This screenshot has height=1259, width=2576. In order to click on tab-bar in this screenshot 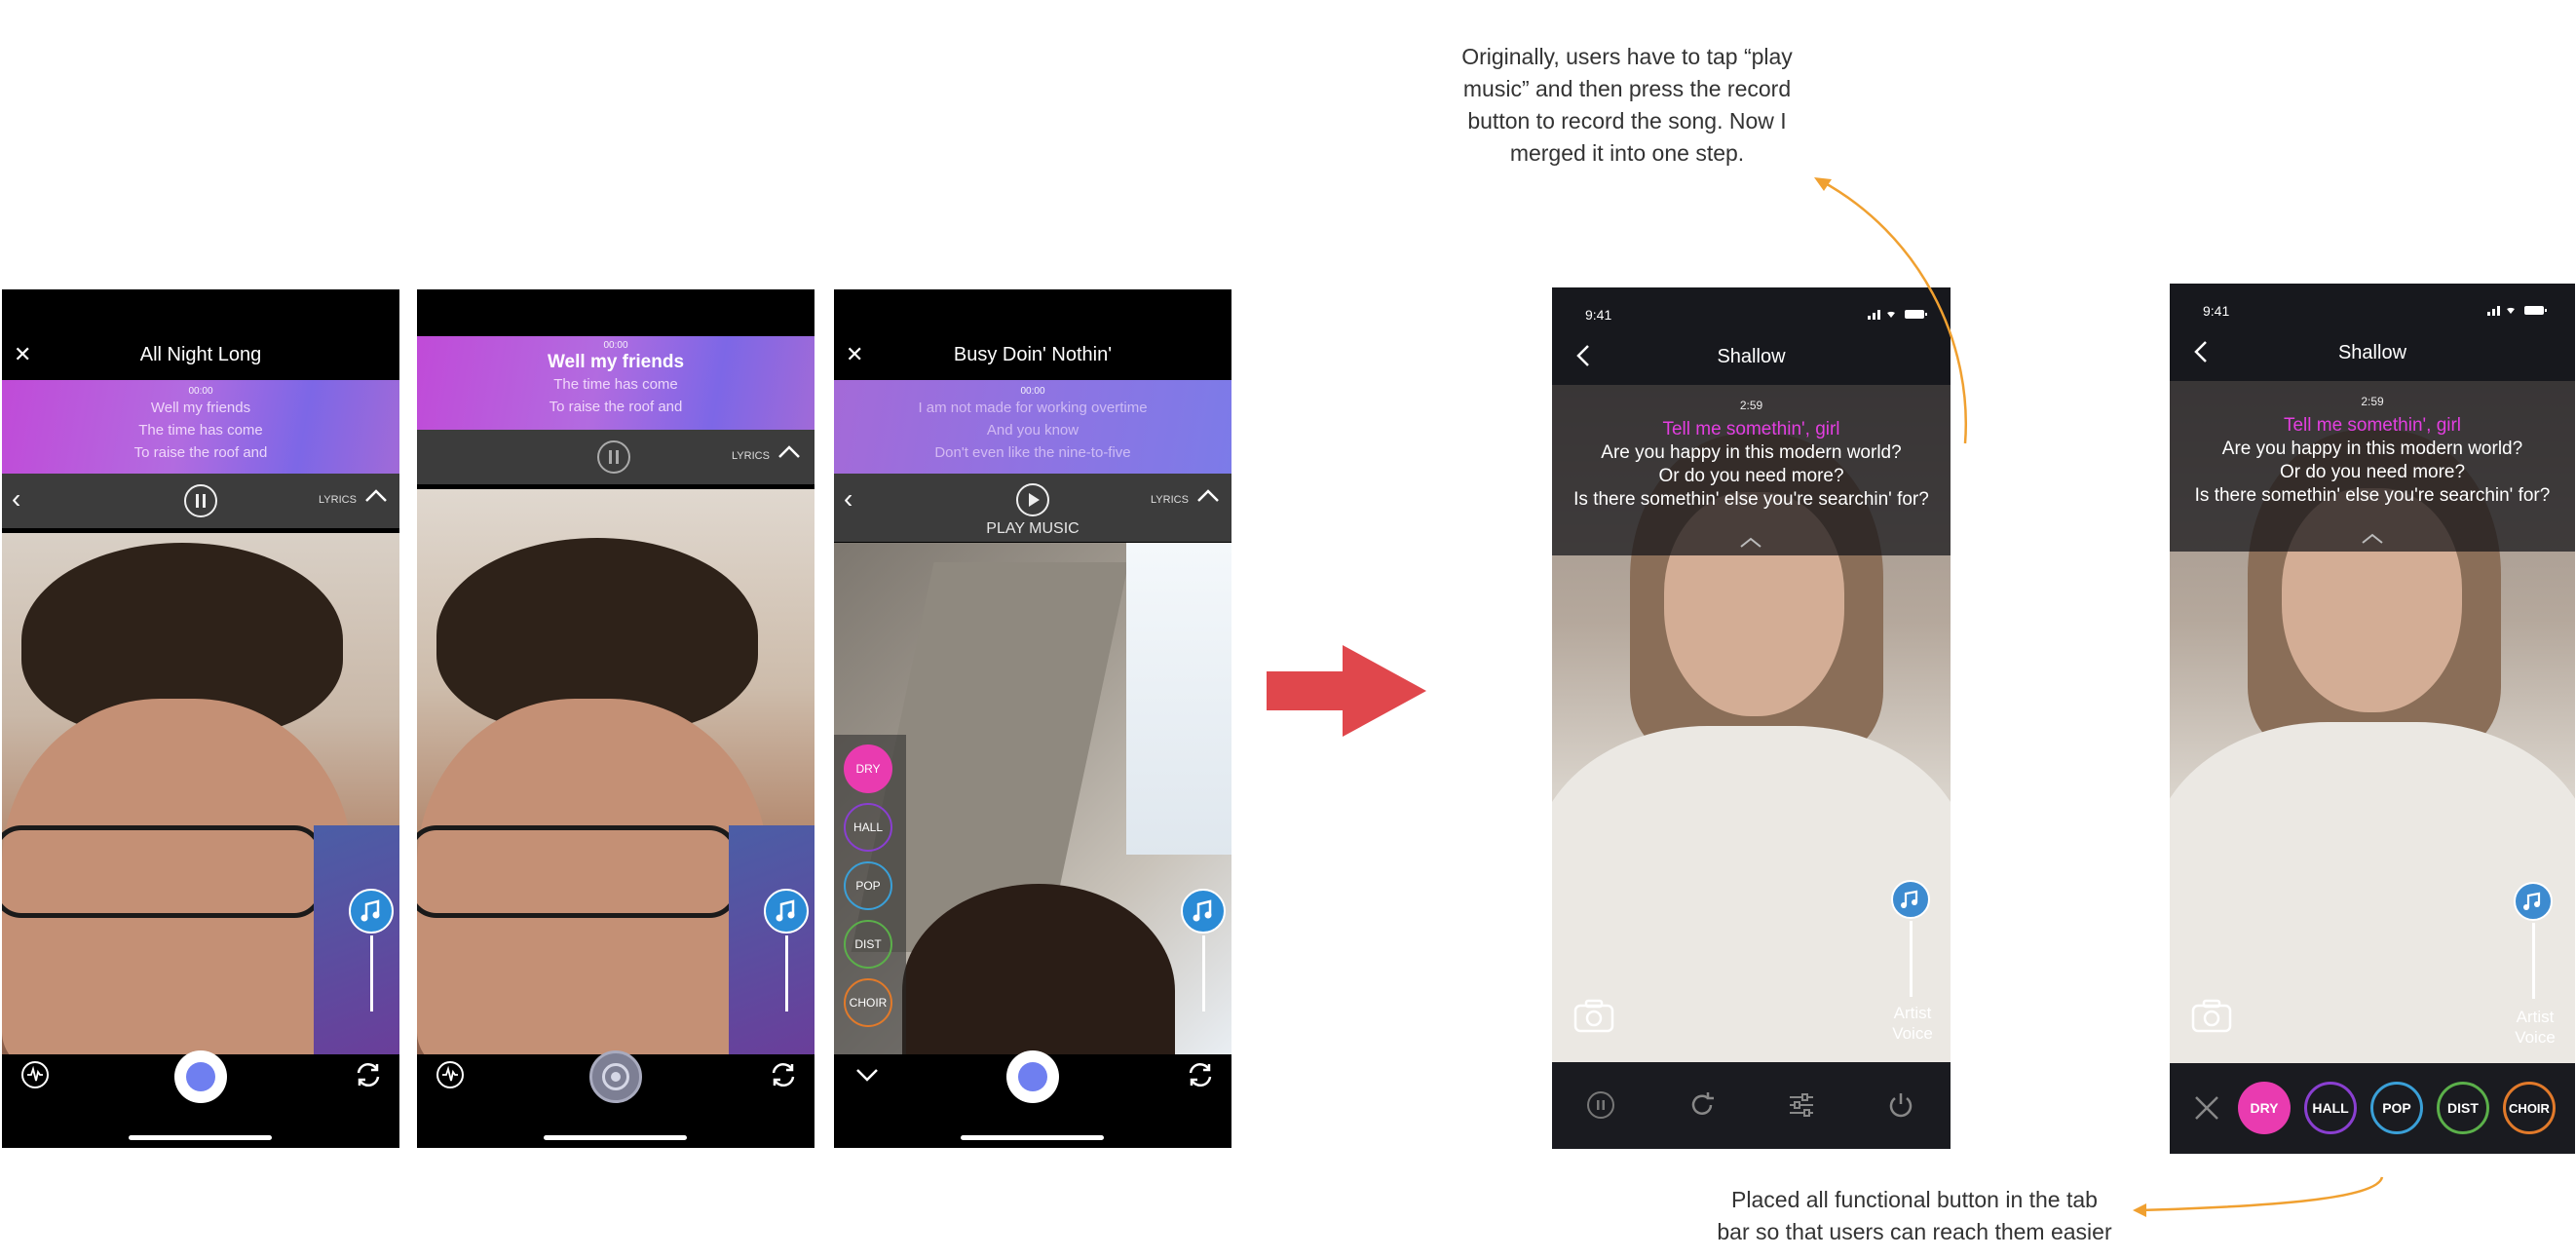, I will do `click(1751, 1106)`.